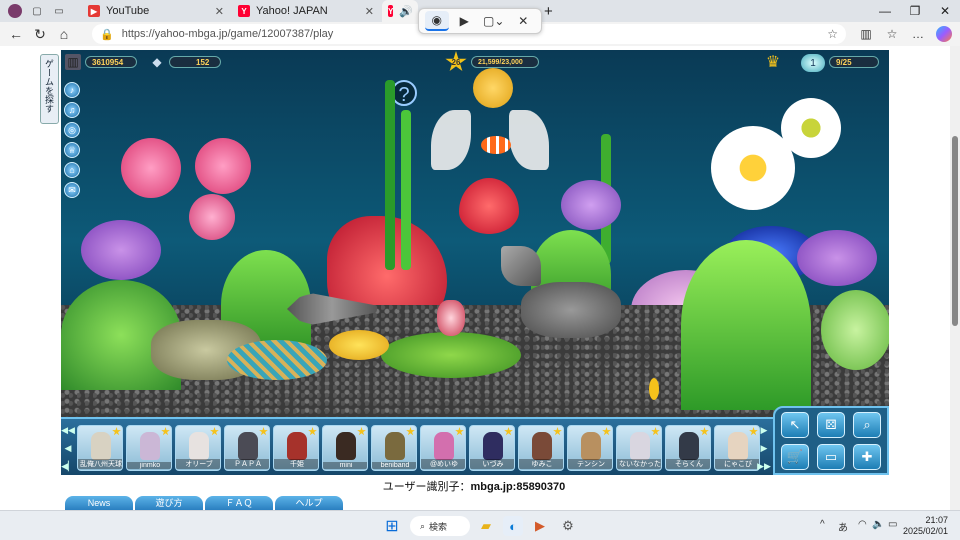  I want to click on settings-gear-icon: ⚙, so click(568, 526).